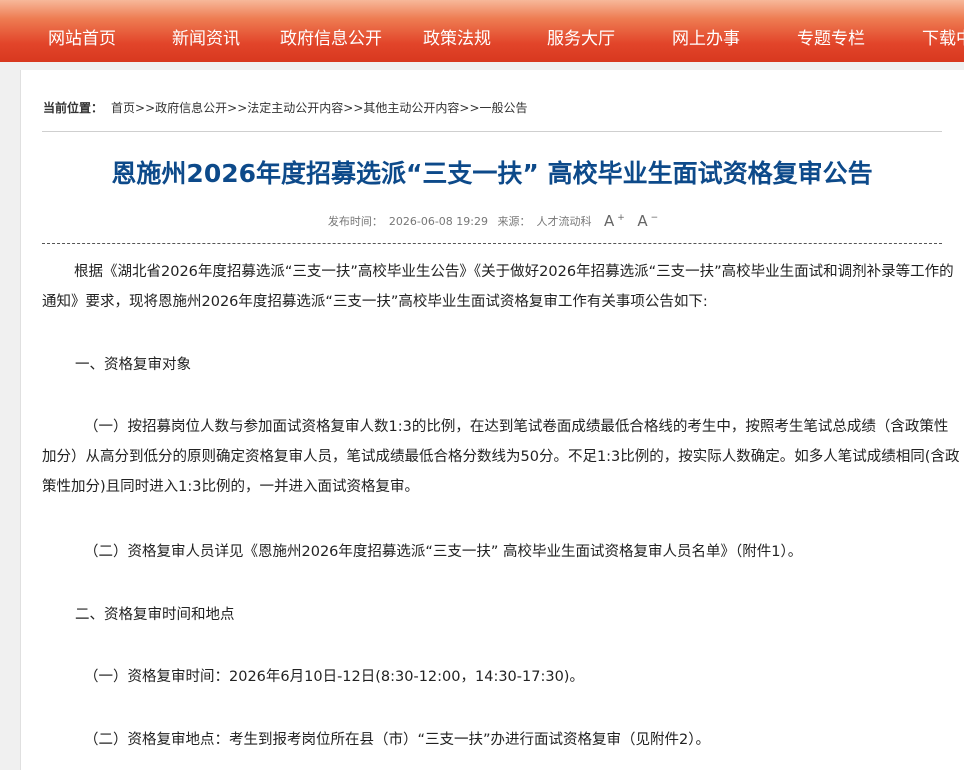 This screenshot has width=964, height=770. What do you see at coordinates (82, 31) in the screenshot?
I see `nav-item-home: 网站首页` at bounding box center [82, 31].